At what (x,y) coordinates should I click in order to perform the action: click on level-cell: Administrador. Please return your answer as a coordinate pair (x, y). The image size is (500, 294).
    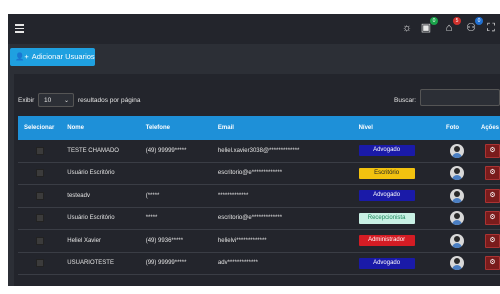
    Looking at the image, I should click on (396, 241).